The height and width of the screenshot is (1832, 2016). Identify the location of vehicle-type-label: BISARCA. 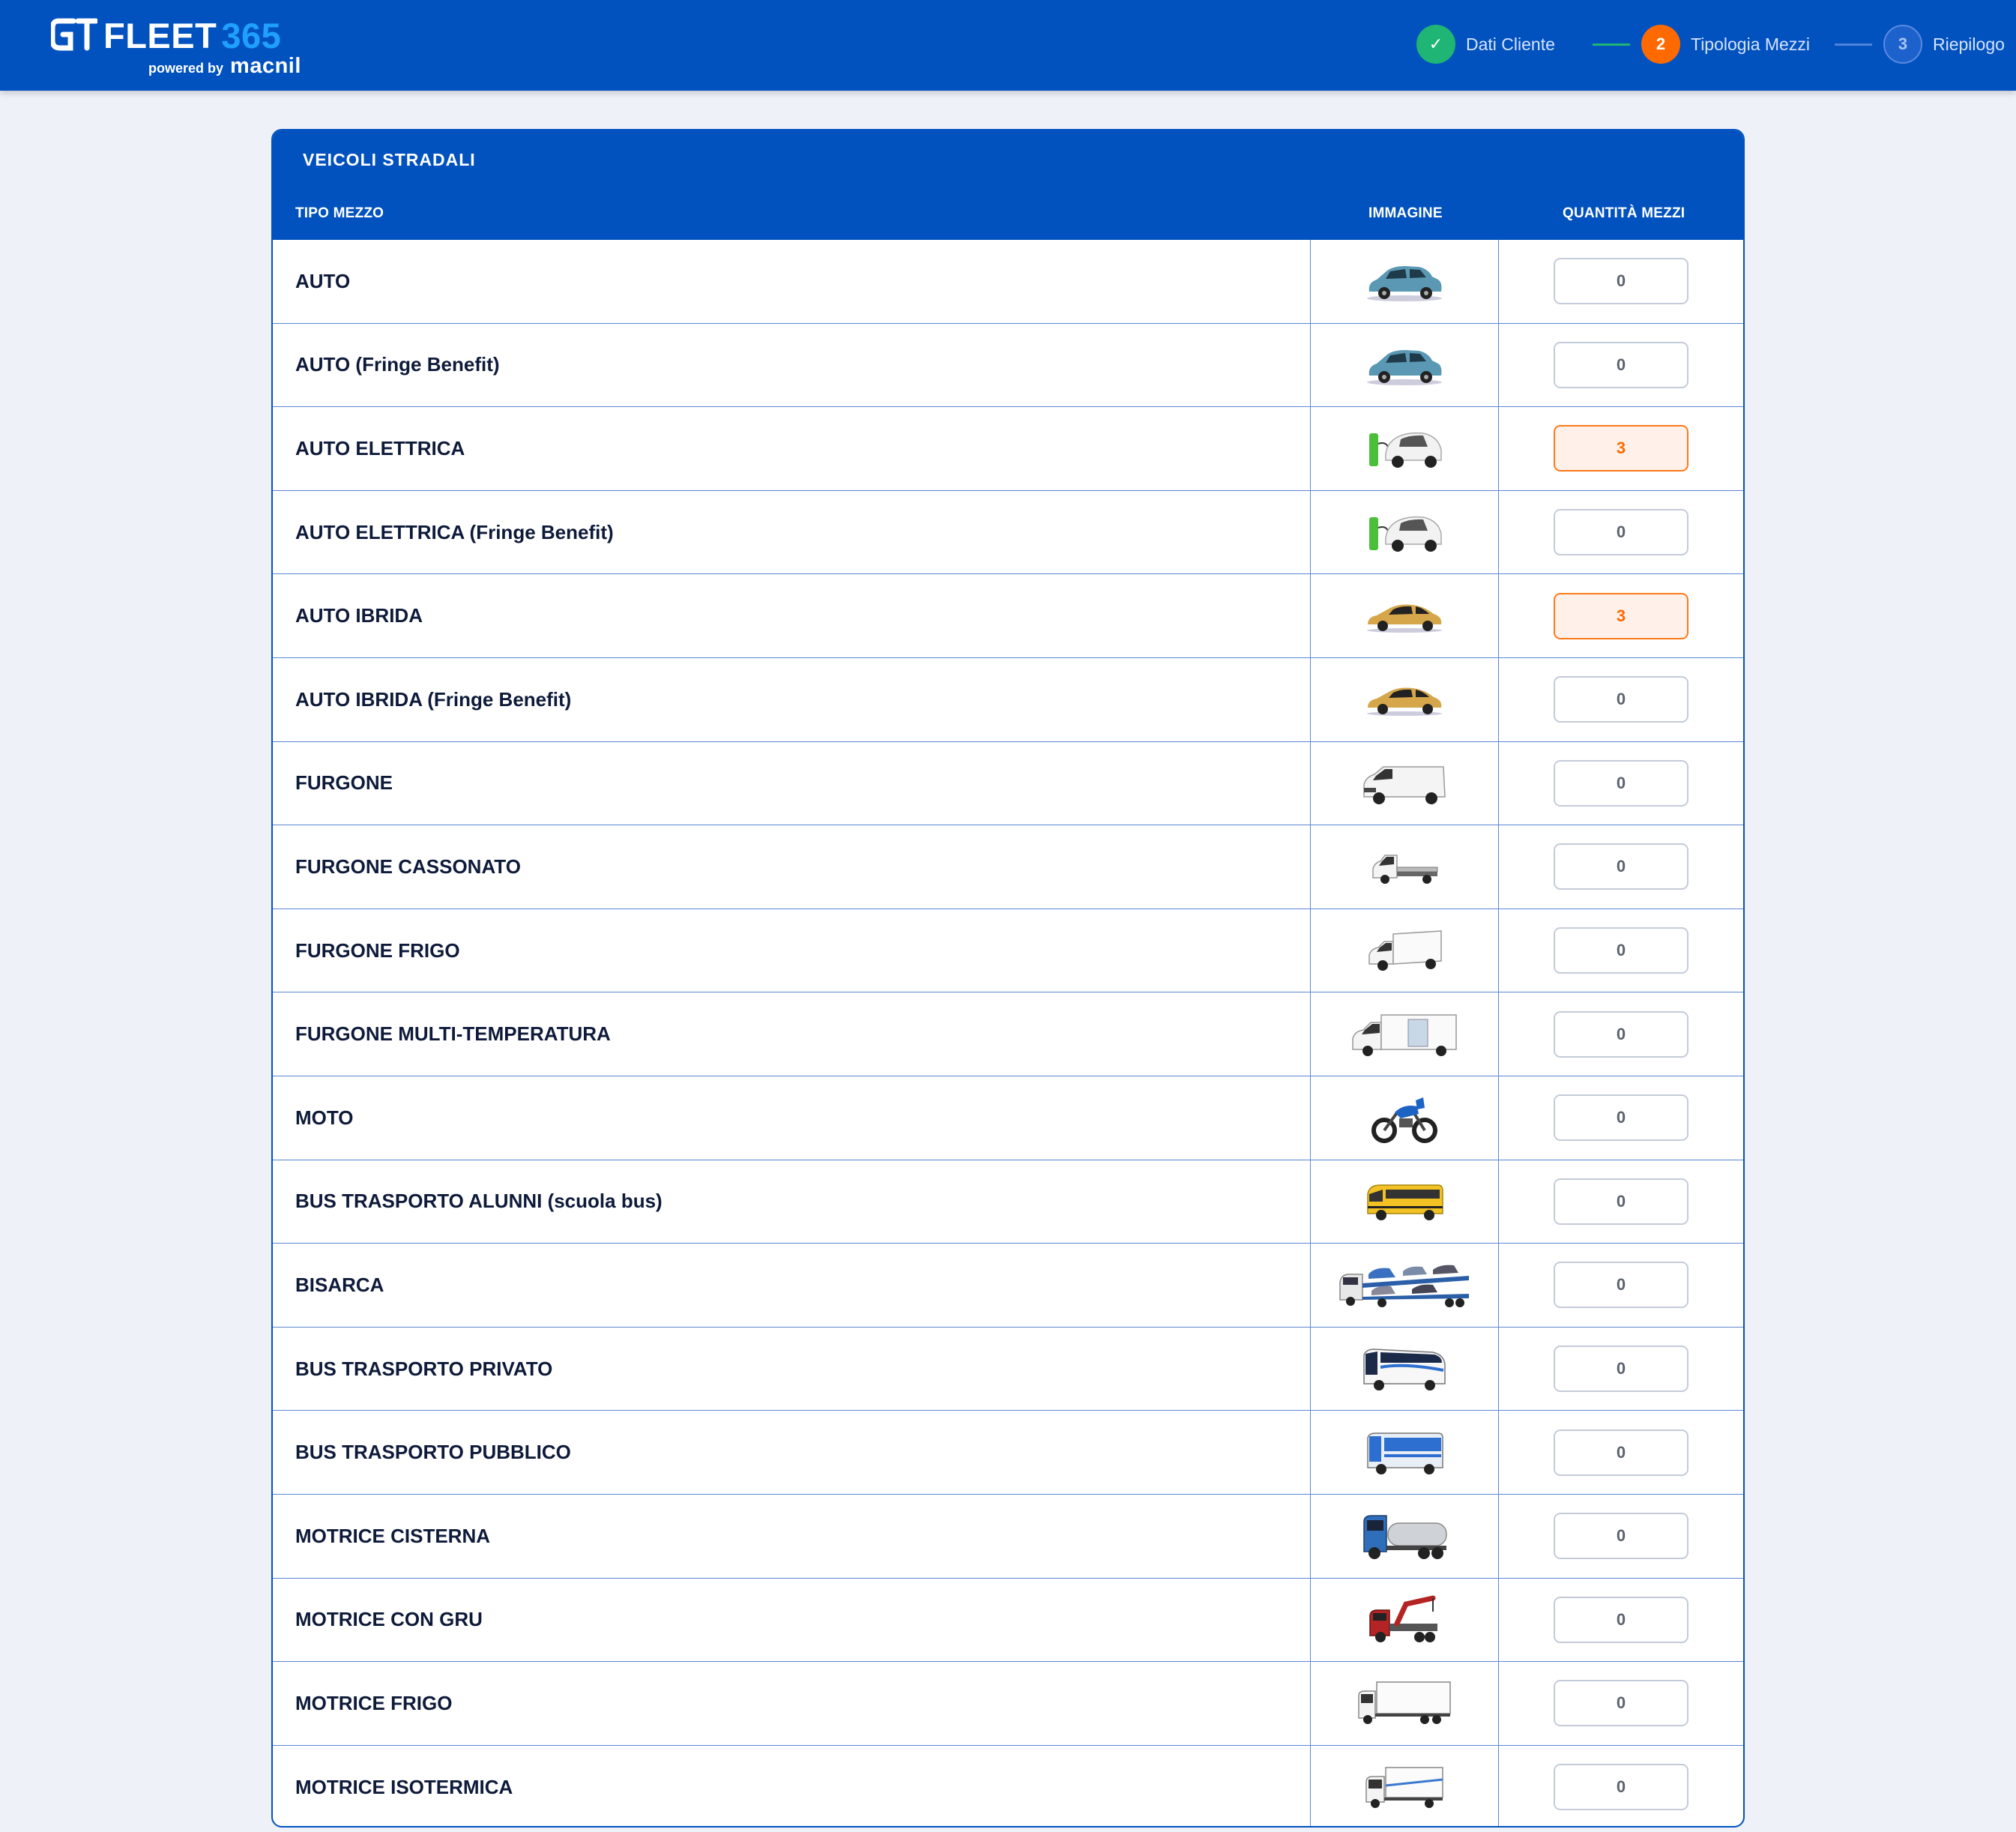
(339, 1284).